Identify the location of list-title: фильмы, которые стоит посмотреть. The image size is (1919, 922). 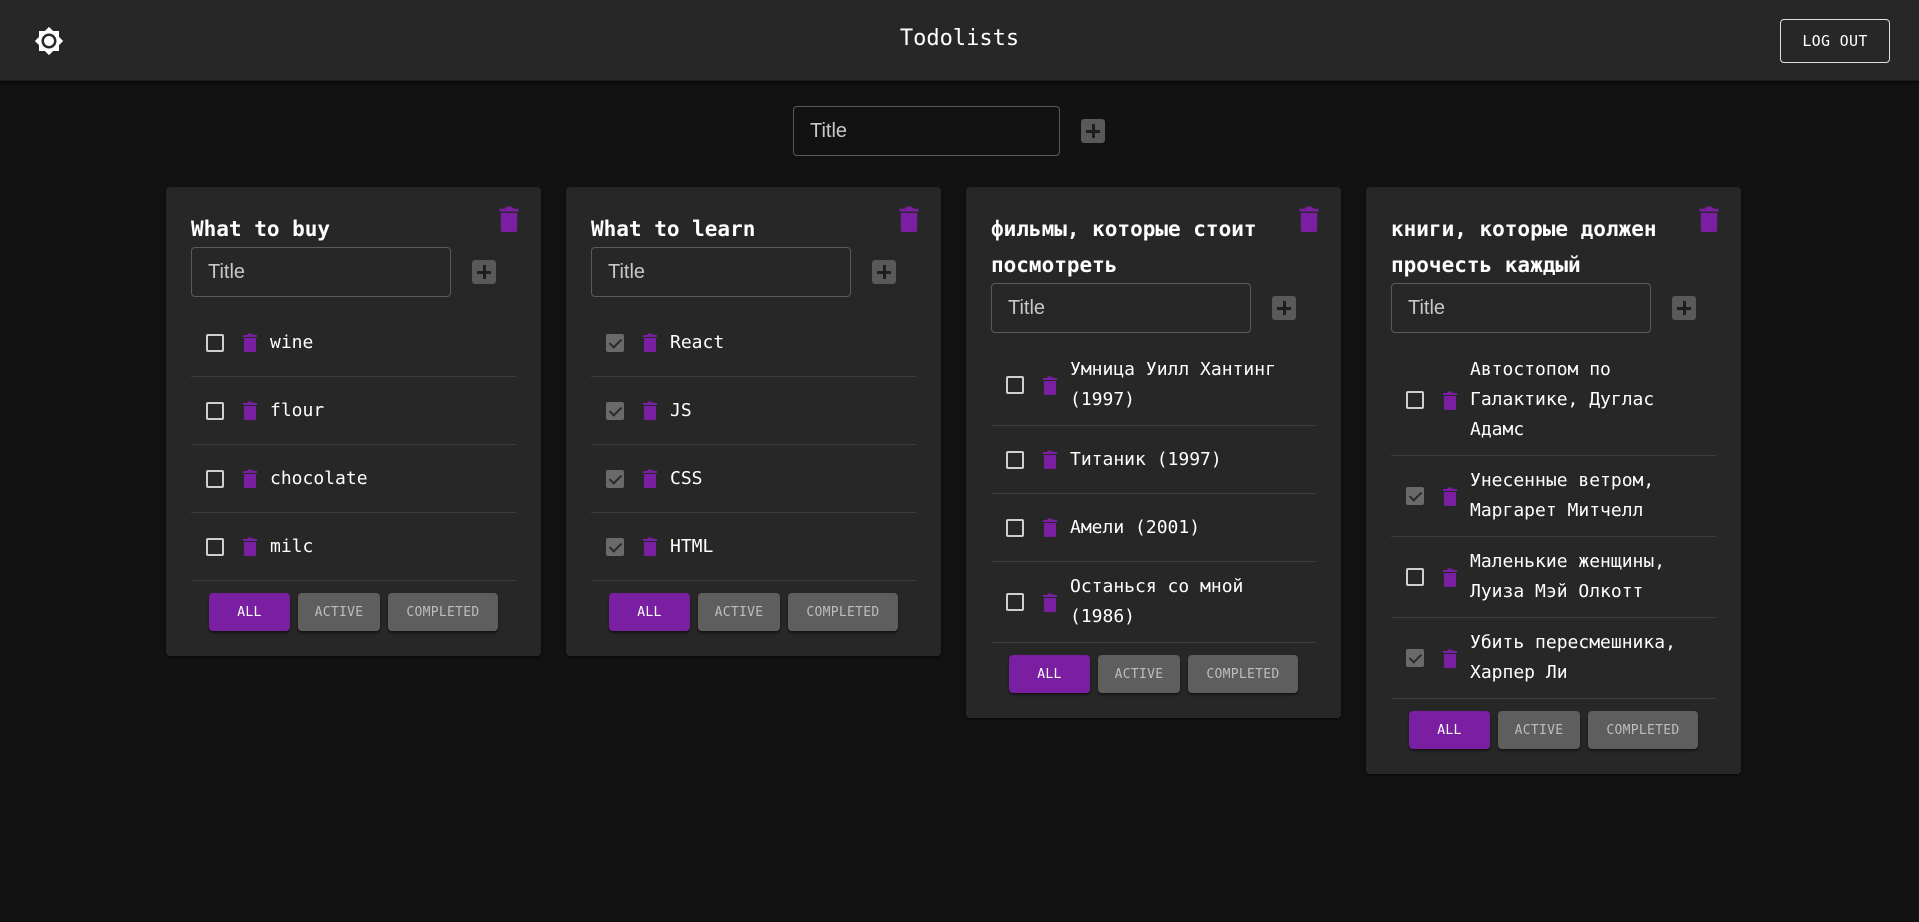
(1124, 247).